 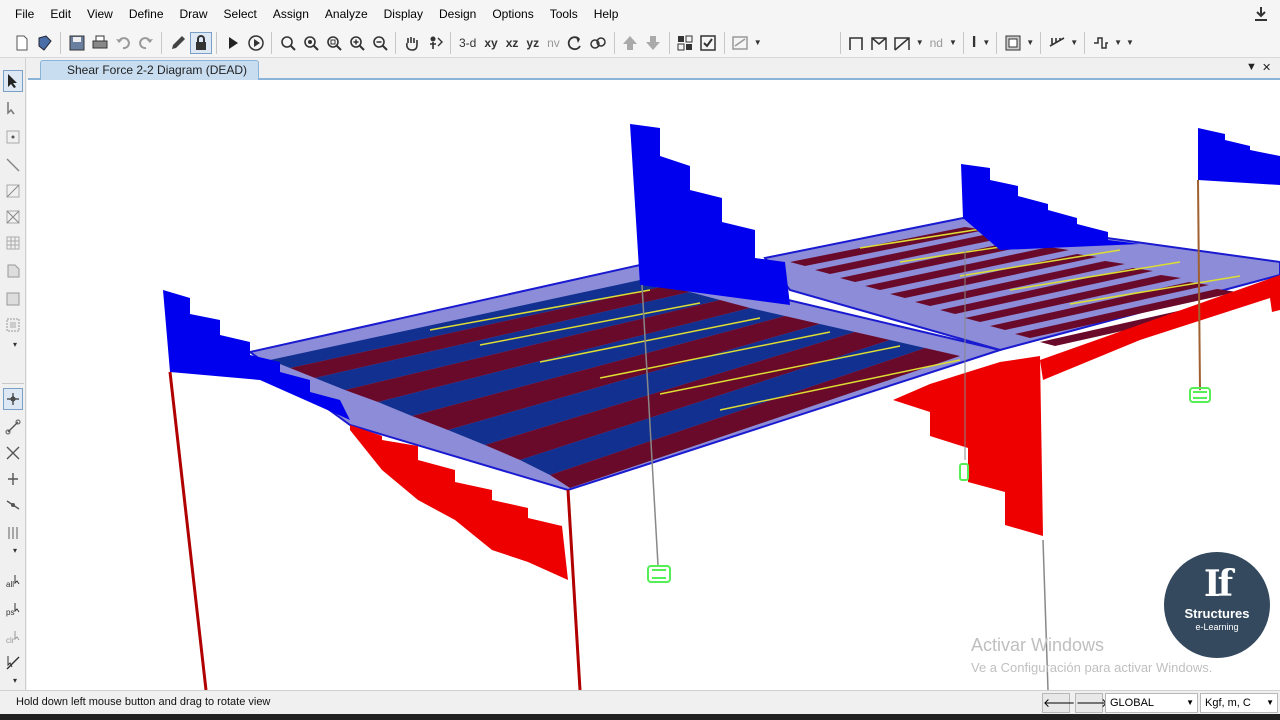 I want to click on open-model-icon, so click(x=45, y=43).